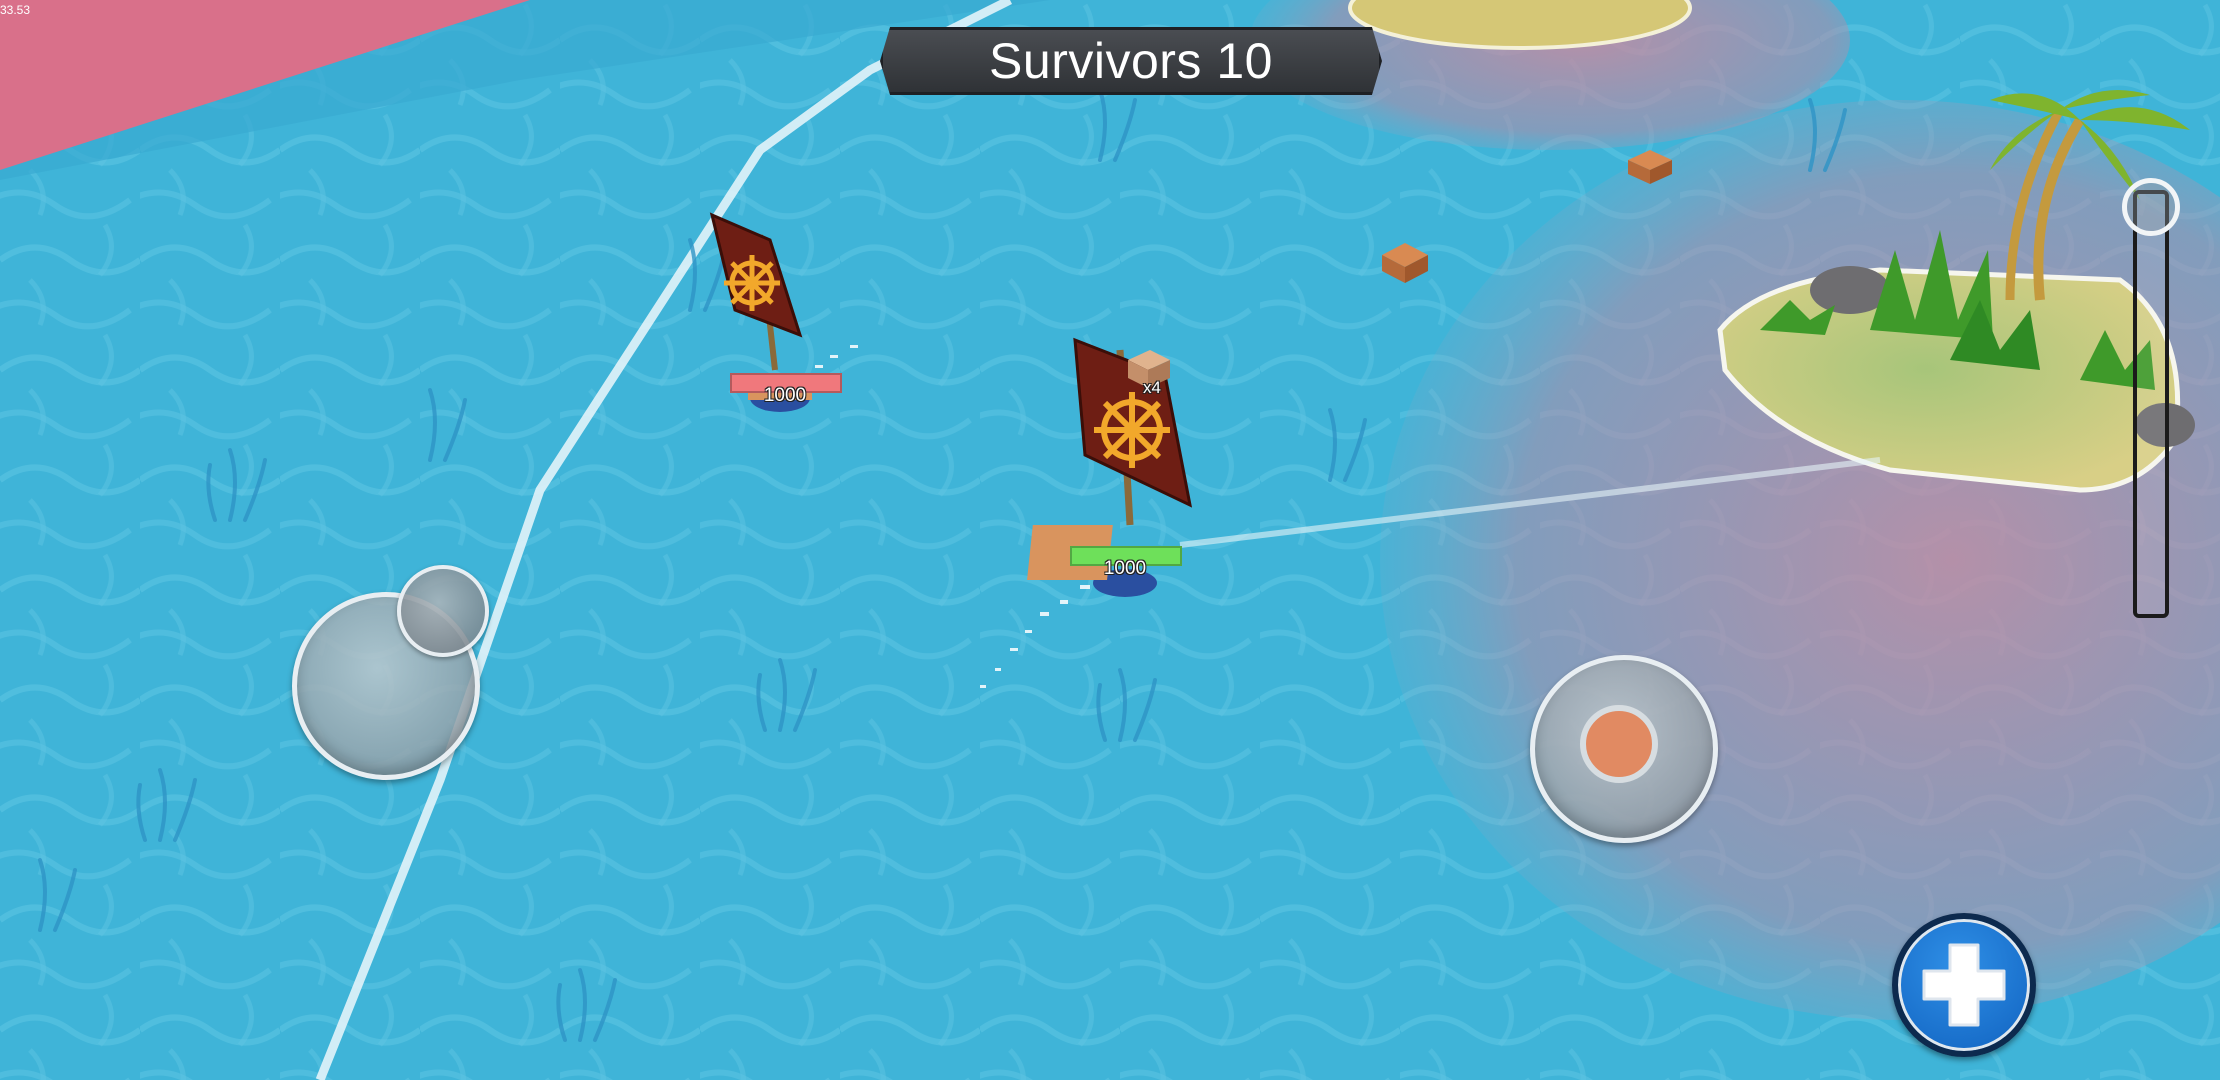 The width and height of the screenshot is (2220, 1080). What do you see at coordinates (785, 395) in the screenshot?
I see `enemy-hp-value: 1000` at bounding box center [785, 395].